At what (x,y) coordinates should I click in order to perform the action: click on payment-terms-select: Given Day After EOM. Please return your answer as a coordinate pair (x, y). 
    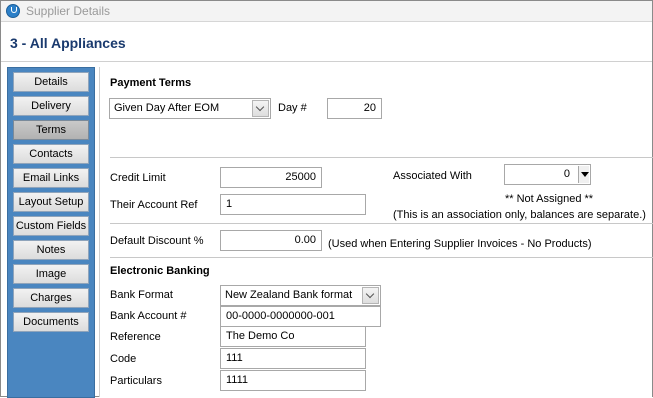
    Looking at the image, I should click on (190, 108).